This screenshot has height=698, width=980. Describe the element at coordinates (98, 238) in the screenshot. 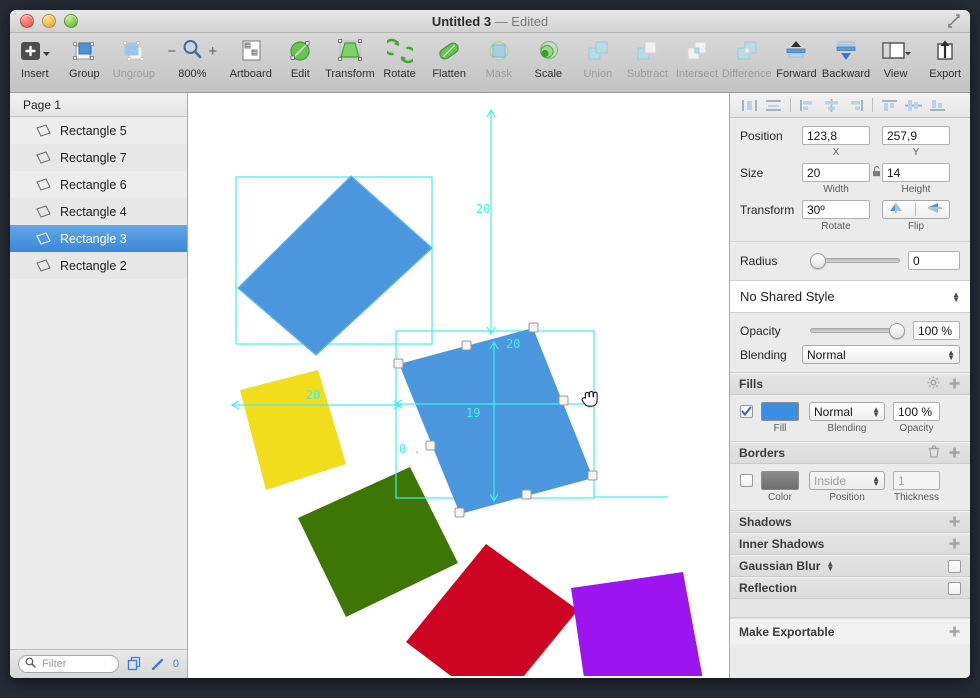

I see `layer-row-rectangle-3: Rectangle 3` at that location.